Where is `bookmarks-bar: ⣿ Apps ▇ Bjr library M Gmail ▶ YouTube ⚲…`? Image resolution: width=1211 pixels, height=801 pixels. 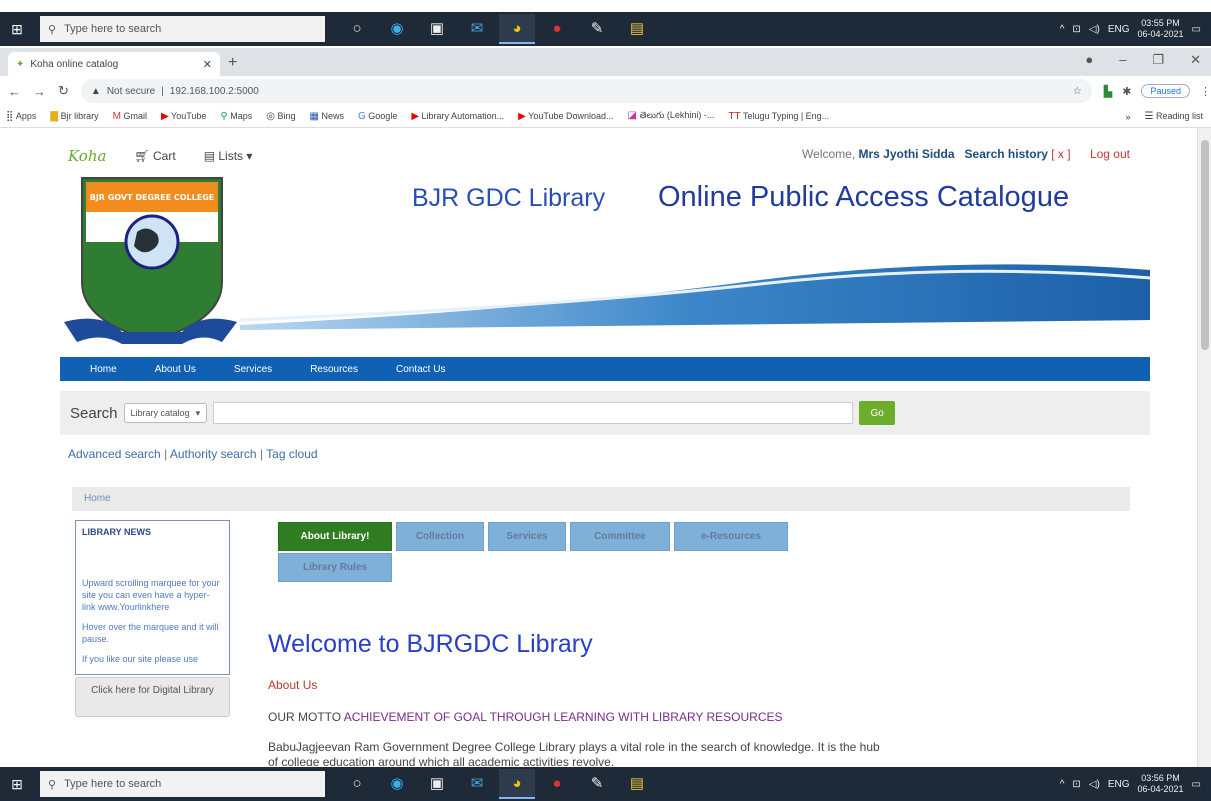 bookmarks-bar: ⣿ Apps ▇ Bjr library M Gmail ▶ YouTube ⚲… is located at coordinates (605, 117).